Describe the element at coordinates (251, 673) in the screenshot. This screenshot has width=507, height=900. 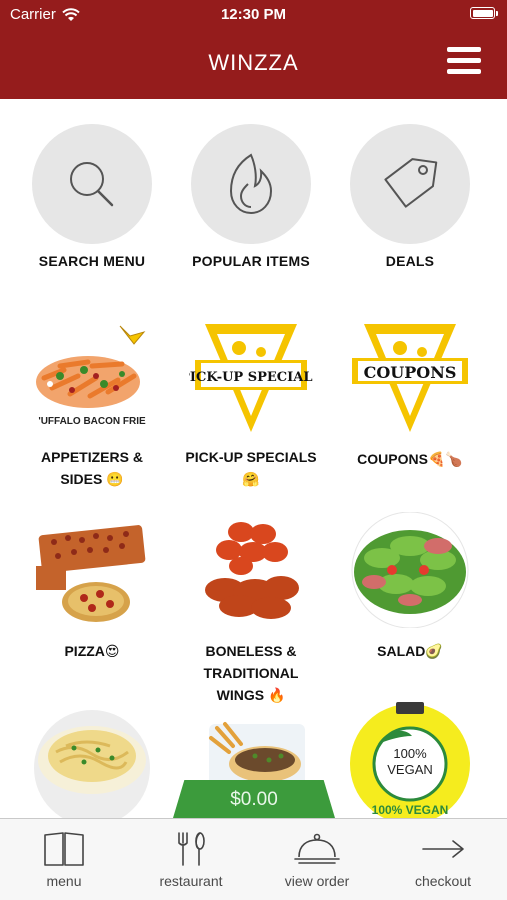
I see `wings-label: BONELESS & TRADITIONAL WINGS 🔥` at that location.